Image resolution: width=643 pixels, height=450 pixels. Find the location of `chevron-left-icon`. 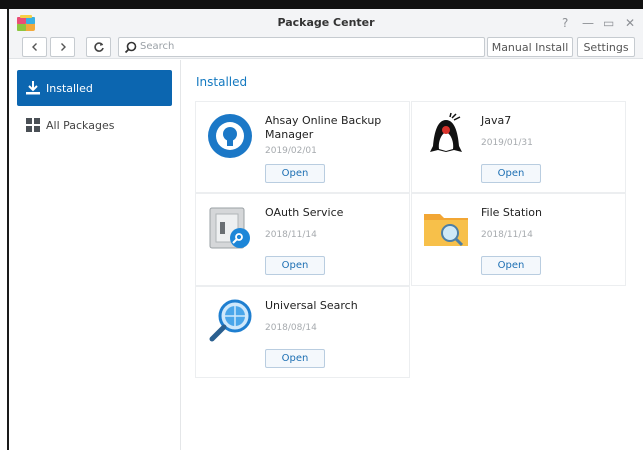

chevron-left-icon is located at coordinates (34, 47).